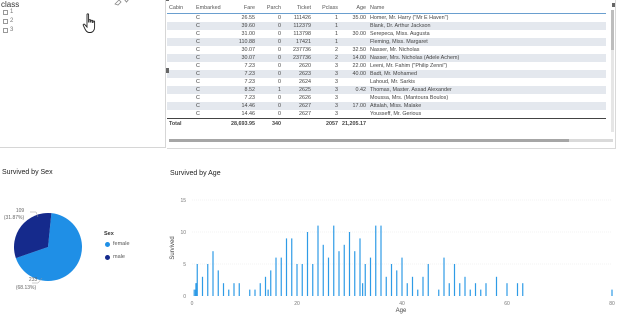  Describe the element at coordinates (83, 74) in the screenshot. I see `filter-slicer-card: class 1 2 3` at that location.